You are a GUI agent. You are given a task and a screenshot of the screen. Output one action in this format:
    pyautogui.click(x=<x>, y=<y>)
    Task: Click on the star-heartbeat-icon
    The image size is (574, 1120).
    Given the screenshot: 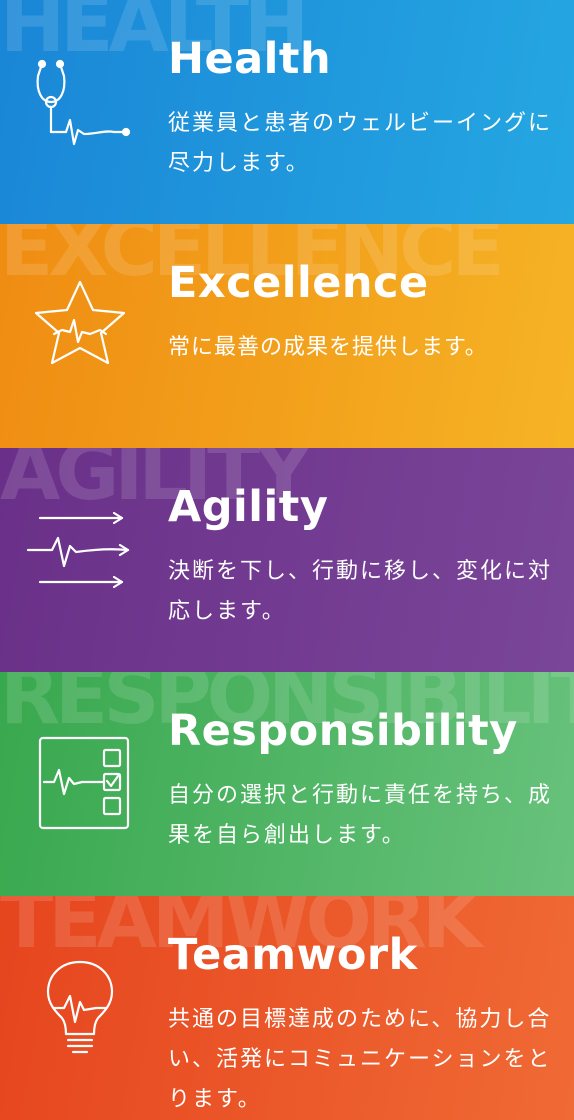 What is the action you would take?
    pyautogui.click(x=83, y=325)
    